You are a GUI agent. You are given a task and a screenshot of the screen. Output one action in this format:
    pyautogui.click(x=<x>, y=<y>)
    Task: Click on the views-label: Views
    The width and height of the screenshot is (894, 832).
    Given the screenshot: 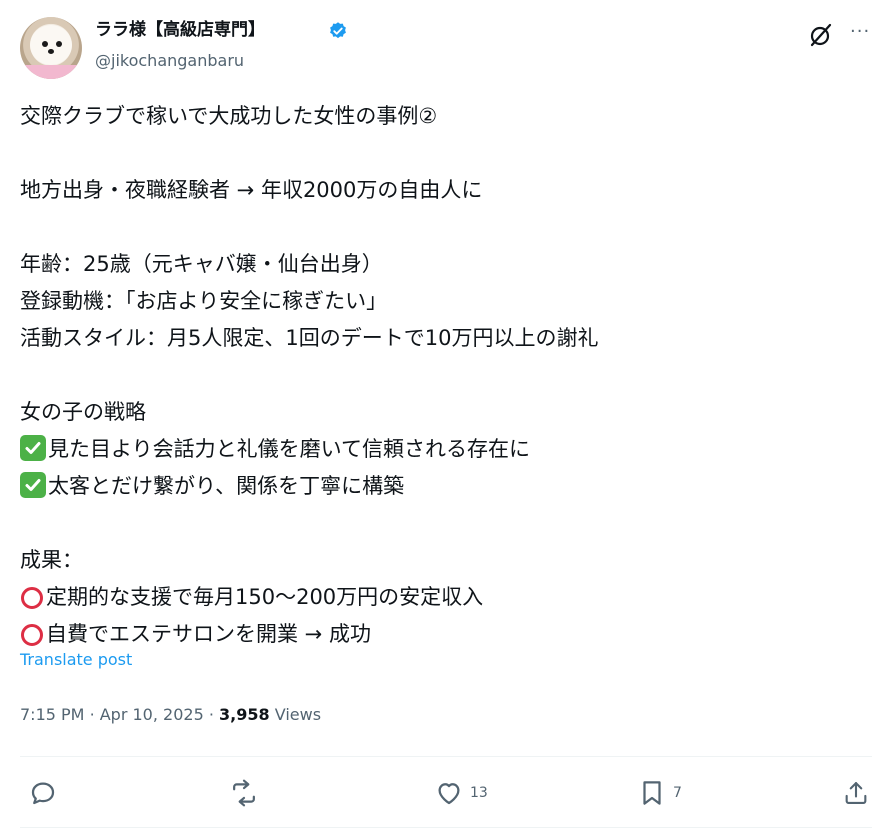 What is the action you would take?
    pyautogui.click(x=298, y=714)
    